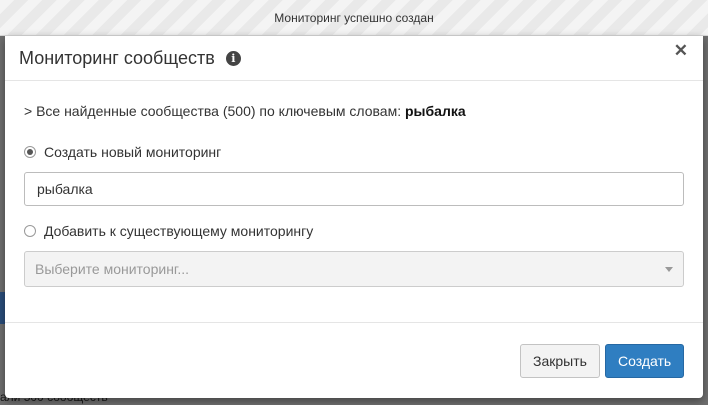 The height and width of the screenshot is (405, 708). What do you see at coordinates (233, 58) in the screenshot?
I see `info-icon: i` at bounding box center [233, 58].